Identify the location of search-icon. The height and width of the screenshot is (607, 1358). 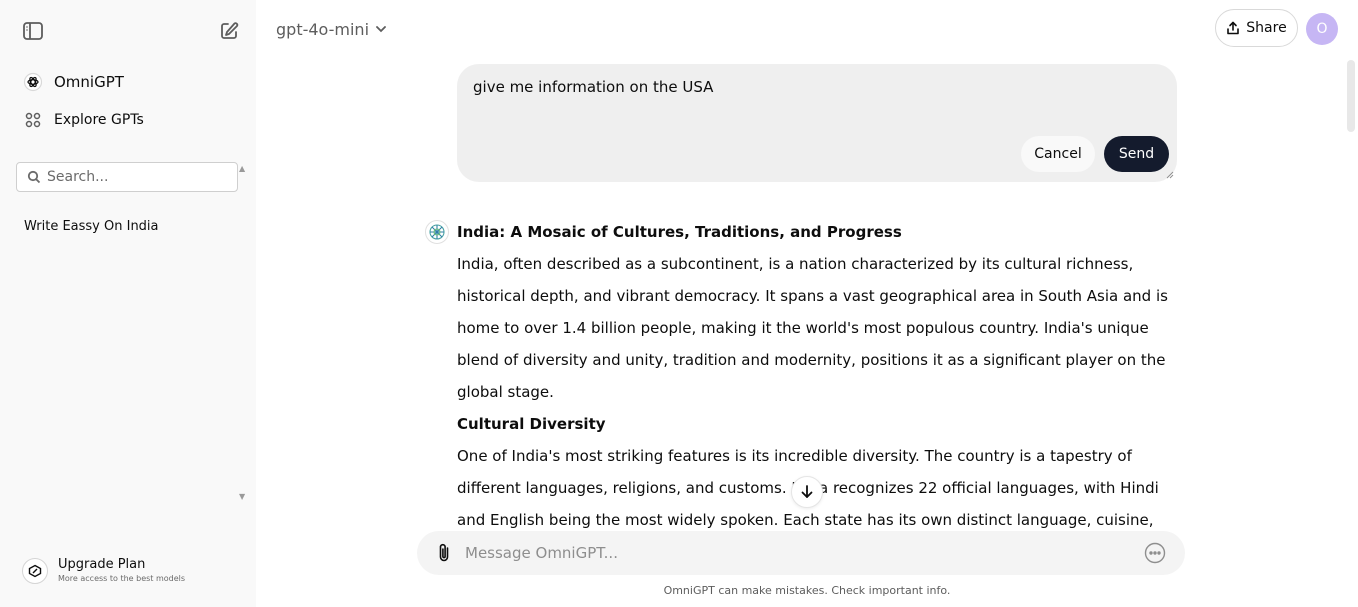
(34, 177).